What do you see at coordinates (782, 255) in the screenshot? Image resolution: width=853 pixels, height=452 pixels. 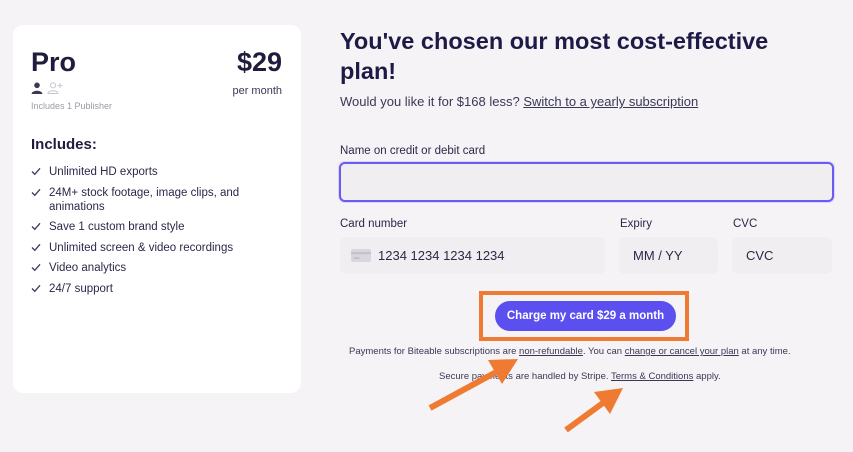 I see `cvc-input` at bounding box center [782, 255].